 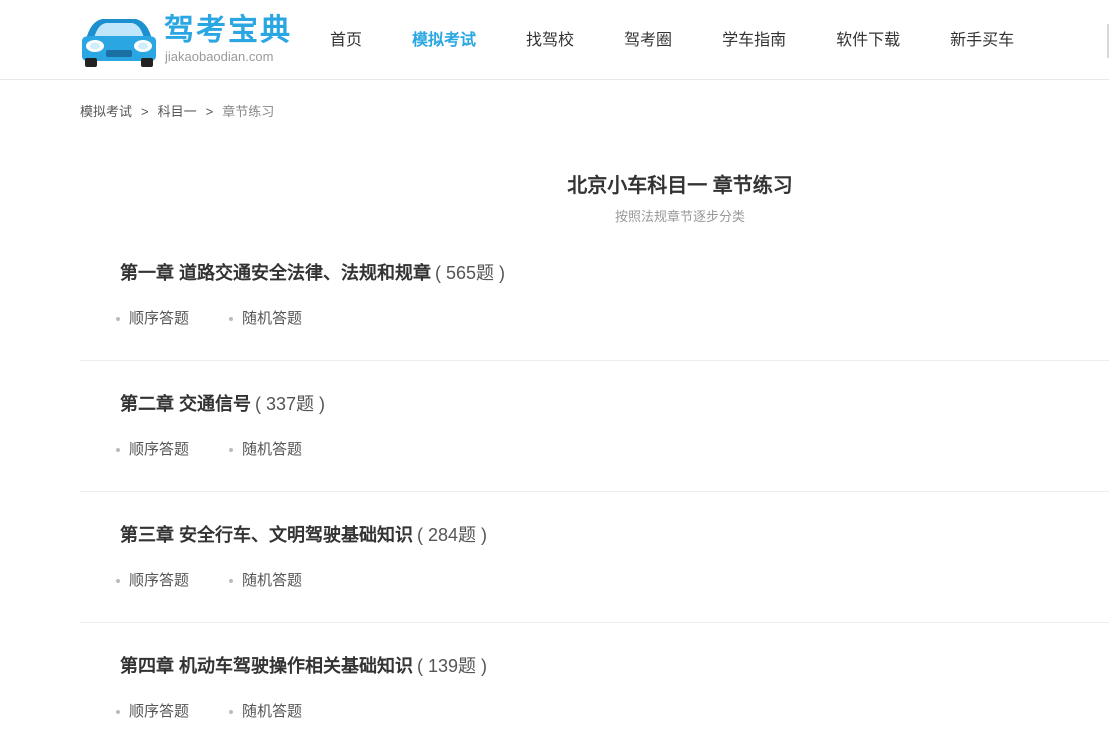 I want to click on nav-guide: 学车指南, so click(x=754, y=40).